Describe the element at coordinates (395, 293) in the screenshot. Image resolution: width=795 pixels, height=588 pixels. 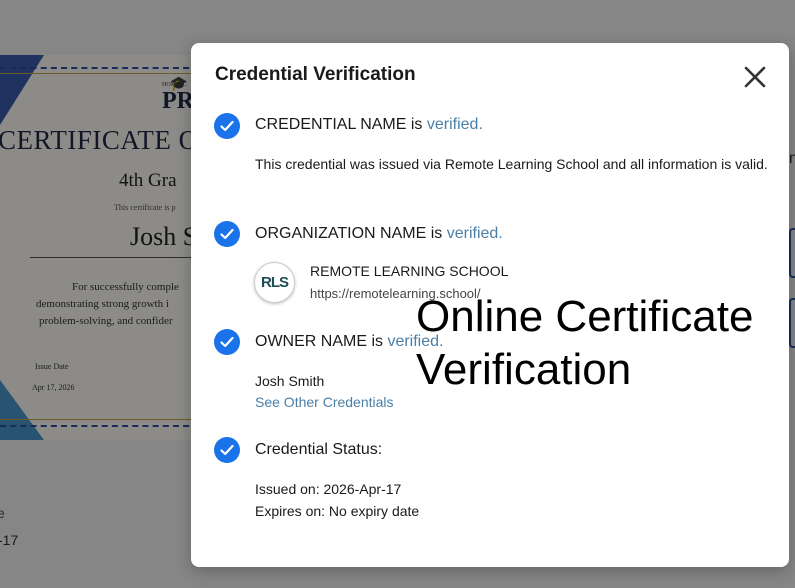
I see `organization-url: https://remotelearning.school/` at that location.